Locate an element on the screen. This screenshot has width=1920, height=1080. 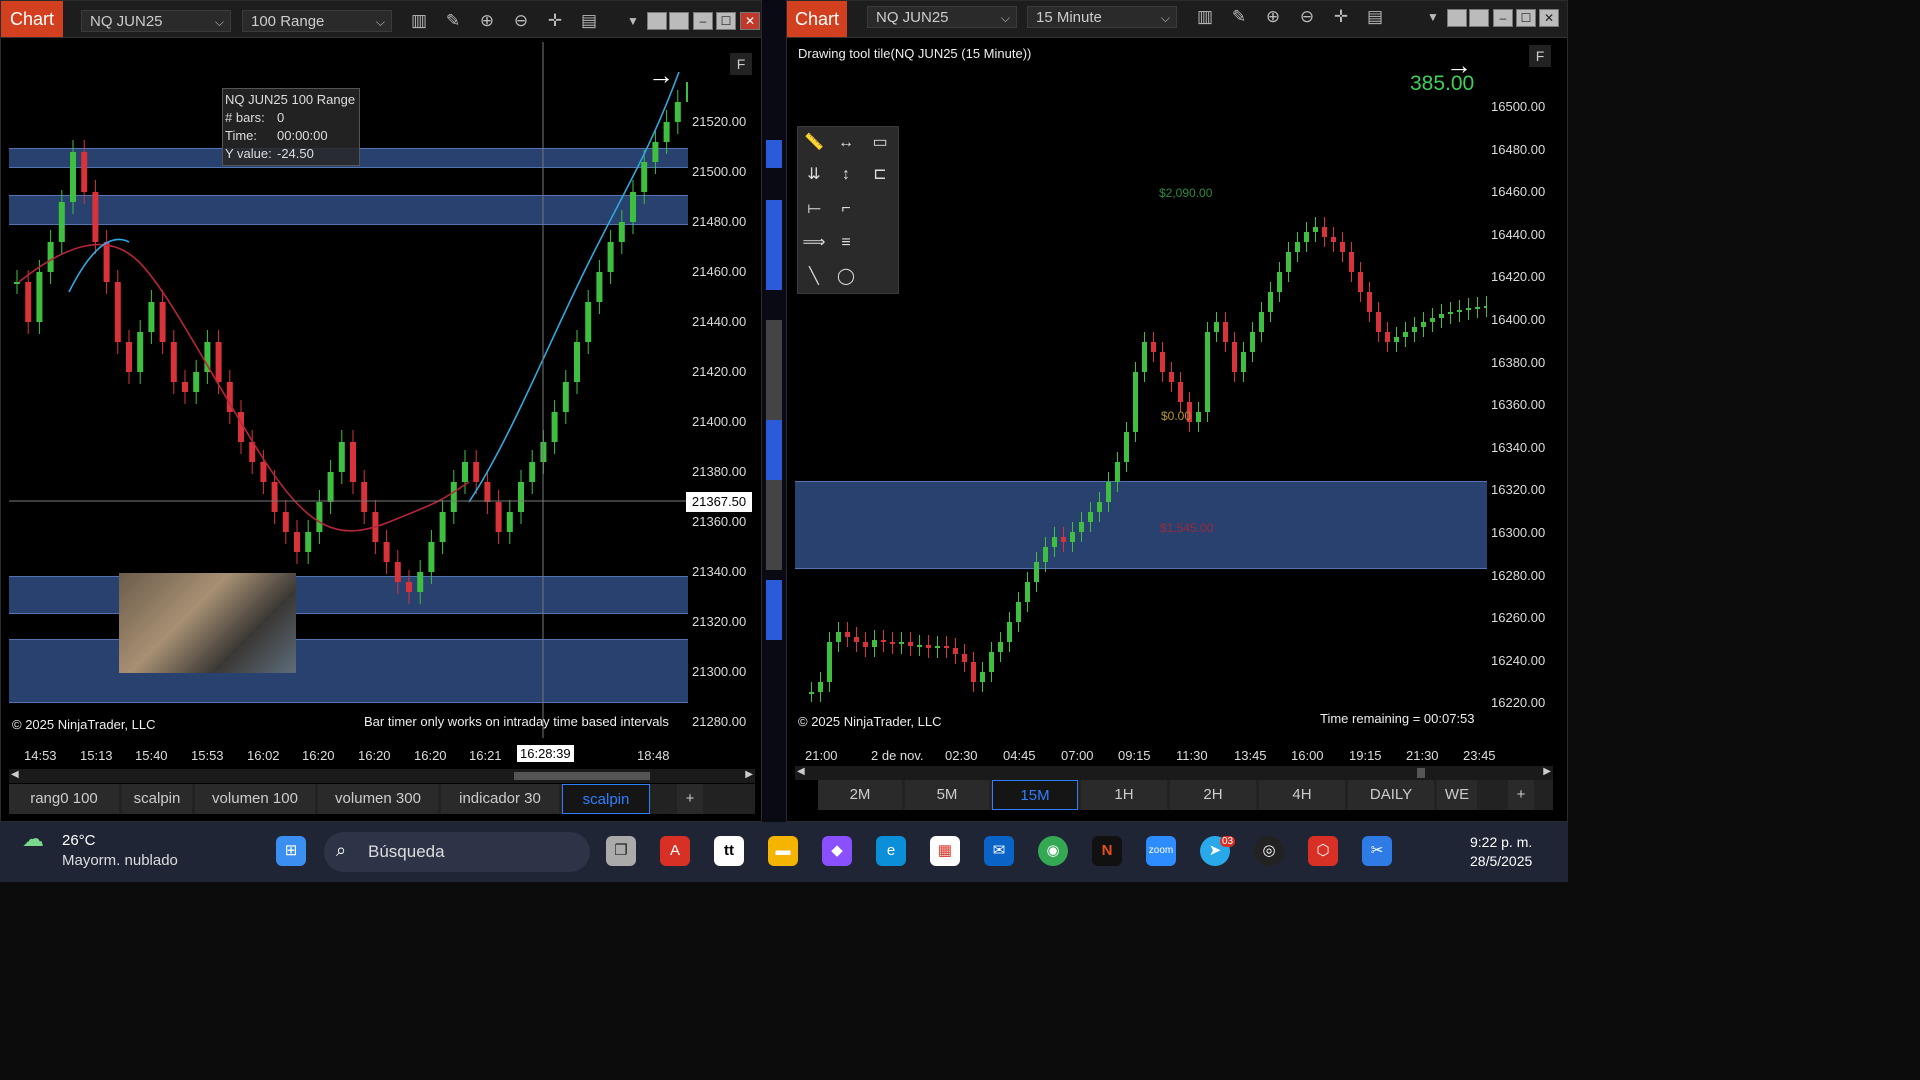
lines-icon: ≡ is located at coordinates (846, 243).